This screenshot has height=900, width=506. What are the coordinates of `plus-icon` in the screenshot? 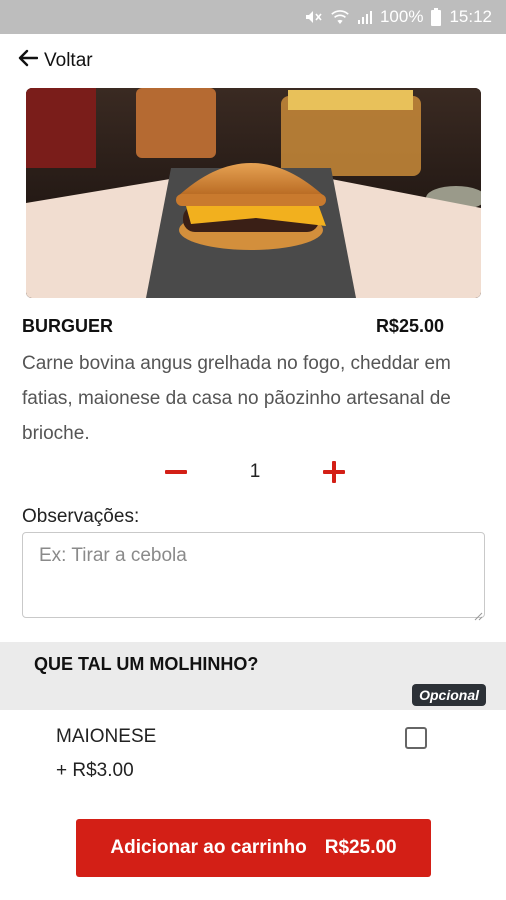 It's located at (333, 472).